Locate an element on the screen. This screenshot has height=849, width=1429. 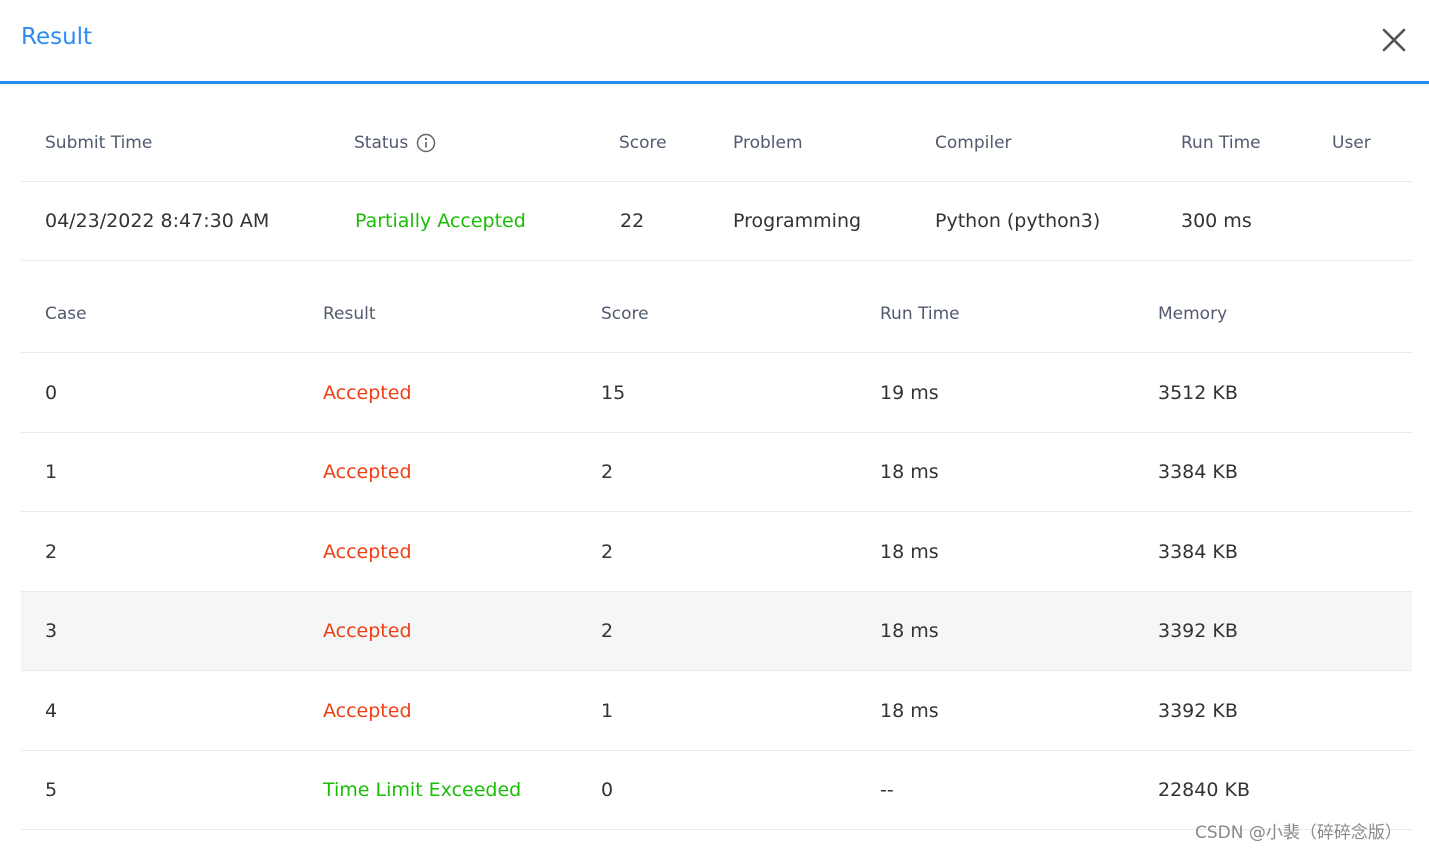
case-number: 3 is located at coordinates (51, 631).